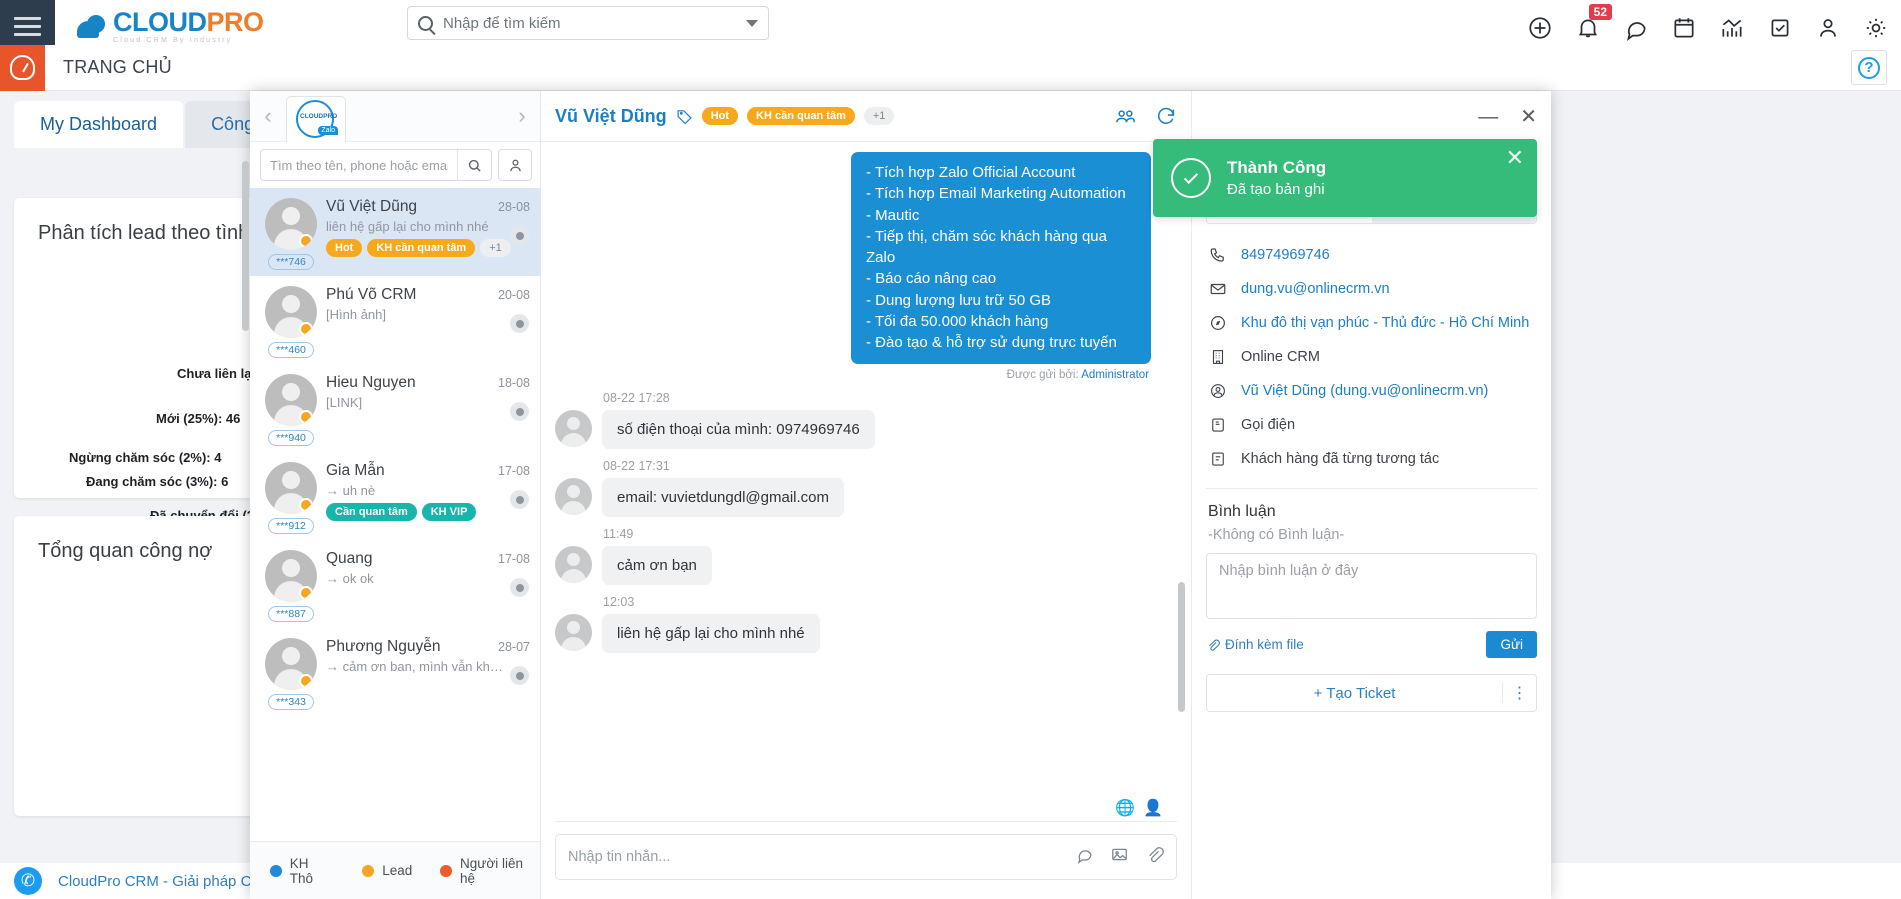  What do you see at coordinates (853, 497) in the screenshot?
I see `incoming-message: email: vuvietdungdl@gmail.com` at bounding box center [853, 497].